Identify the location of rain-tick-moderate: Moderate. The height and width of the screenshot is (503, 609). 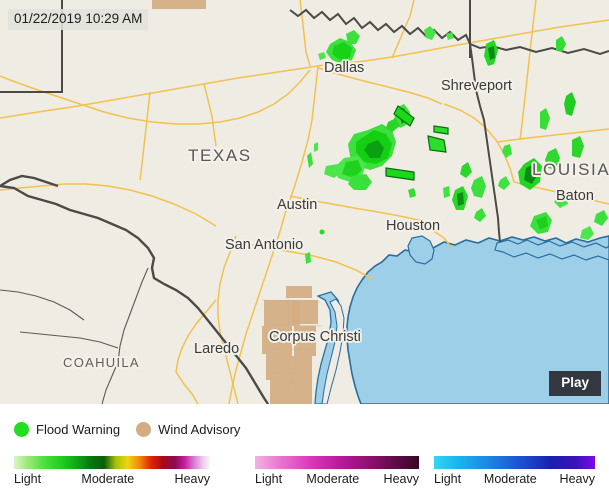
(108, 479).